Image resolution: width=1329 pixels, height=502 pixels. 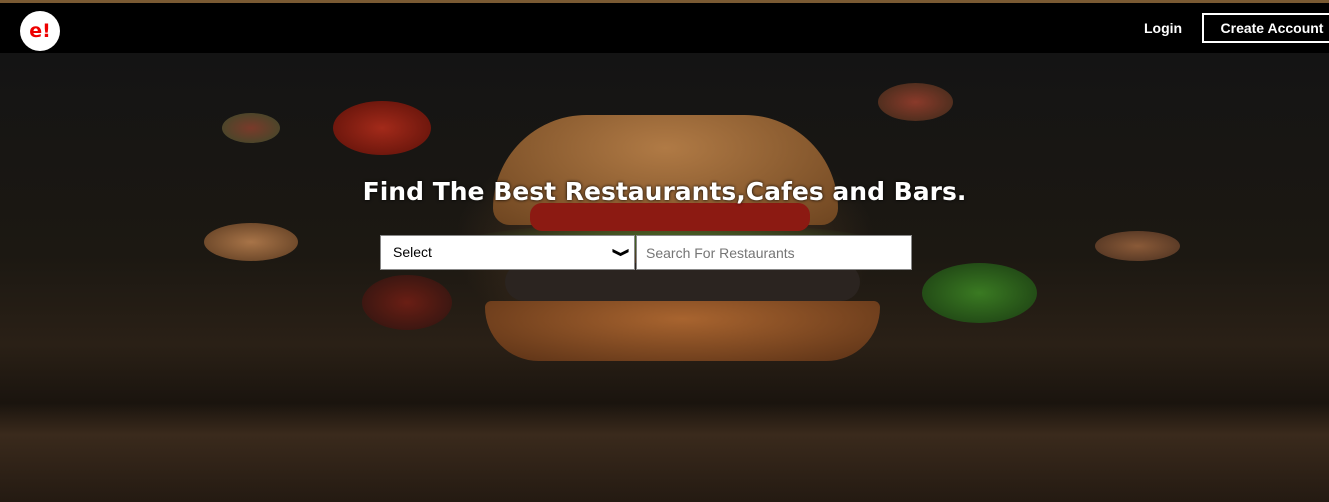 I want to click on hero-image-burger-bun, so click(x=682, y=331).